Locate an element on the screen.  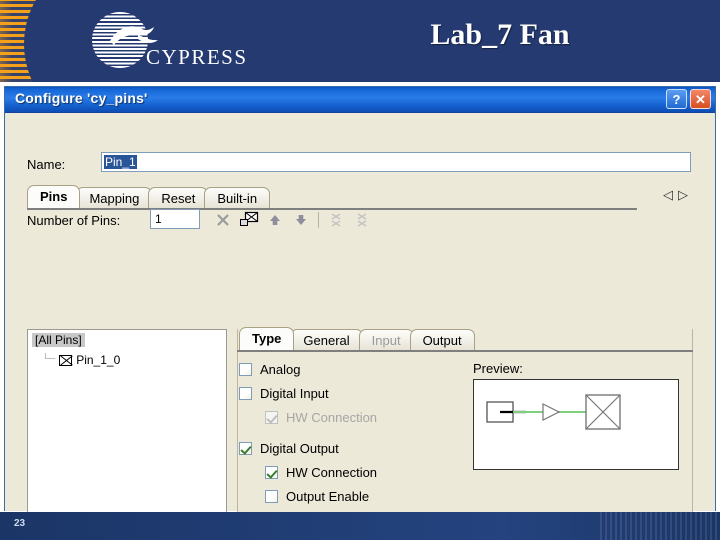
name-label: Name: is located at coordinates (46, 164).